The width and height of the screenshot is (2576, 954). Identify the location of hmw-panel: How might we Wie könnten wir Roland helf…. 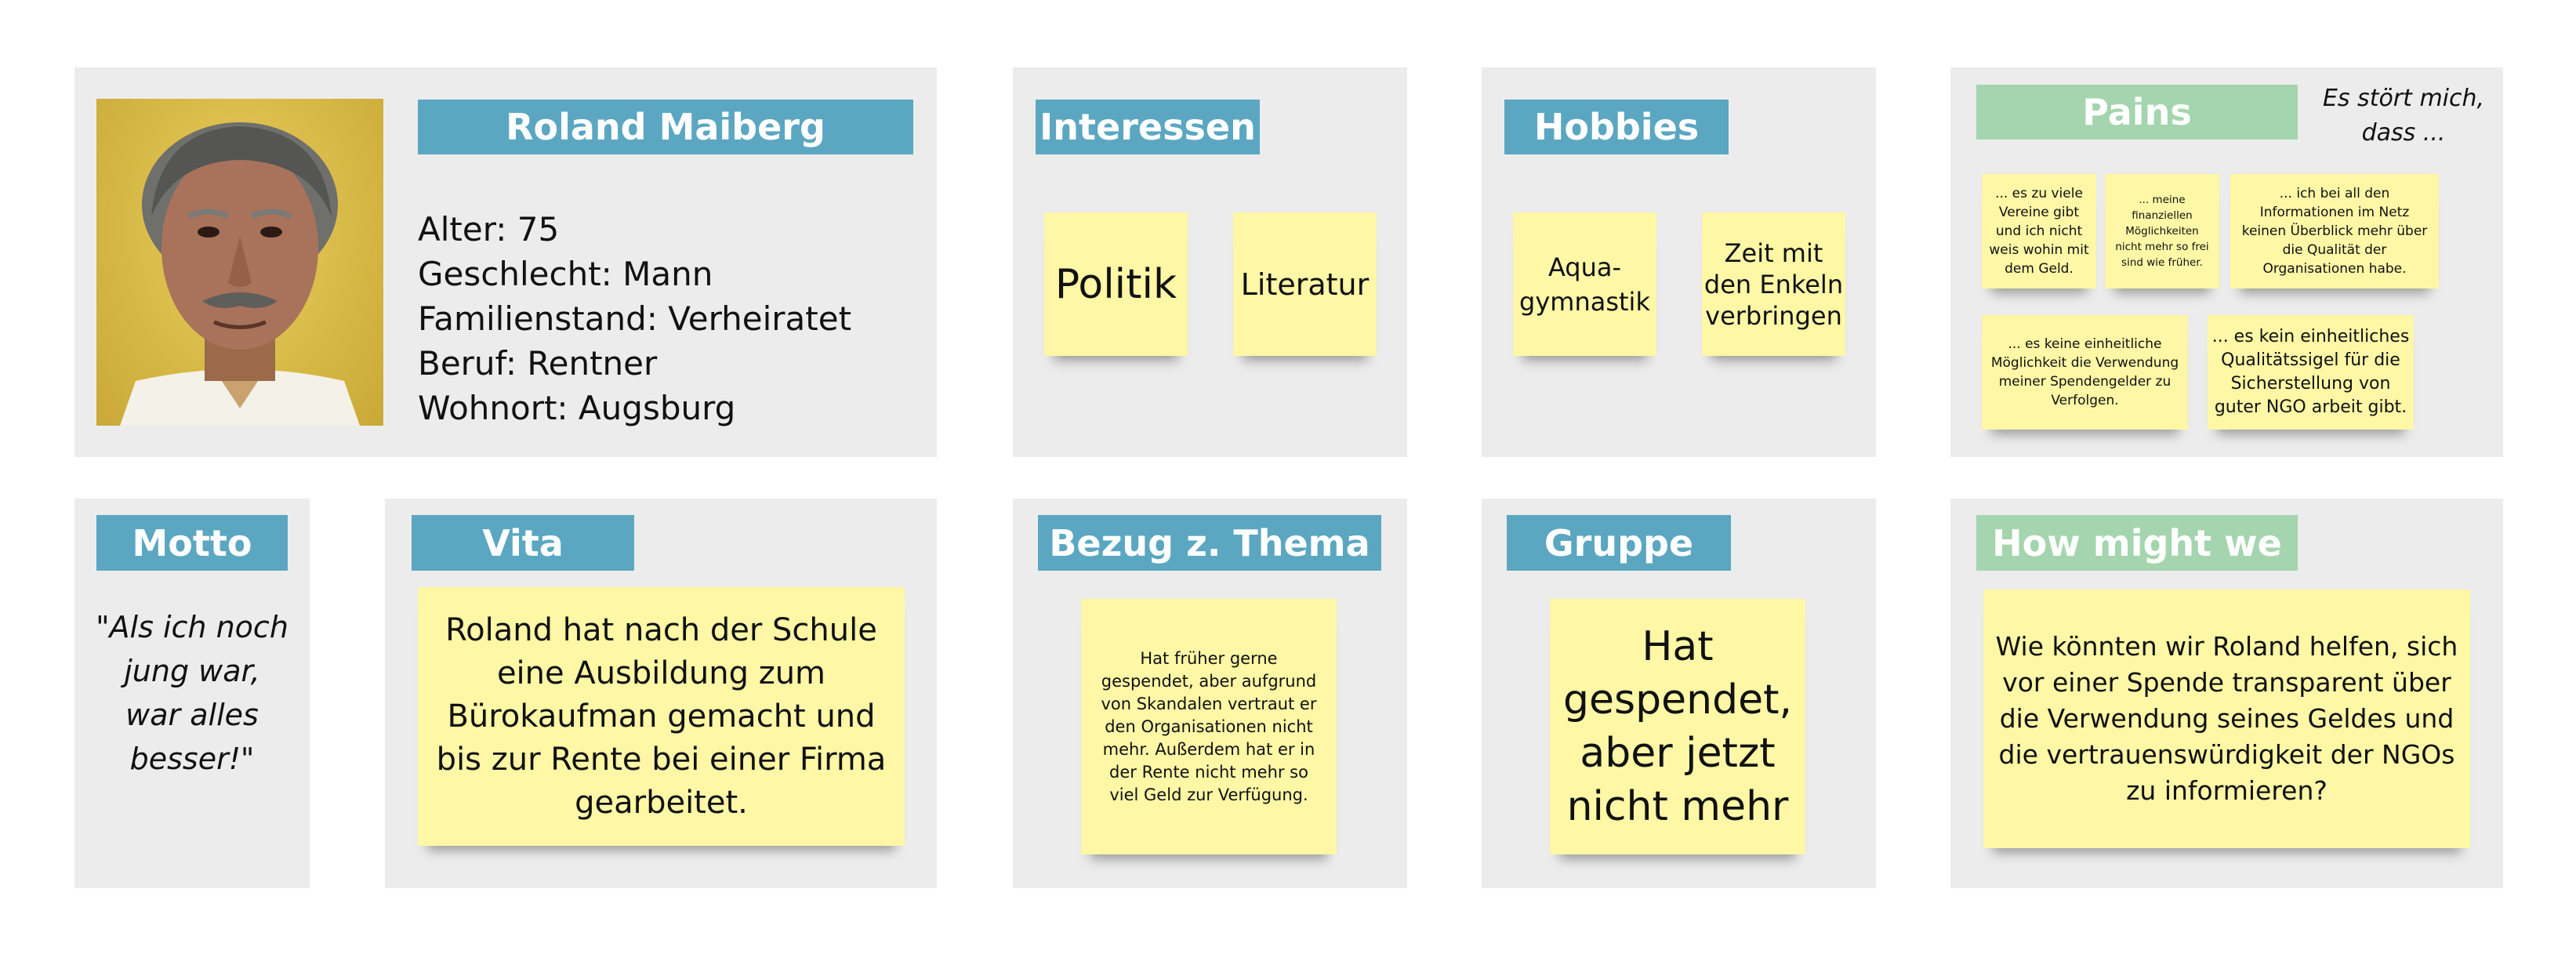
(2227, 693).